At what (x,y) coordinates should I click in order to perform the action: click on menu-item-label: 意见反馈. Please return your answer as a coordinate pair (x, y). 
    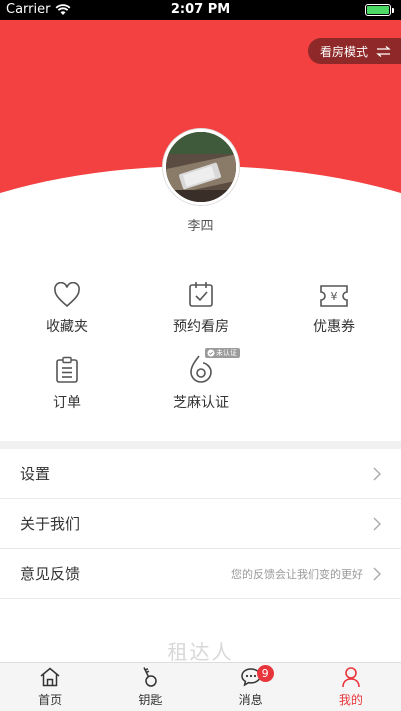
    Looking at the image, I should click on (50, 574).